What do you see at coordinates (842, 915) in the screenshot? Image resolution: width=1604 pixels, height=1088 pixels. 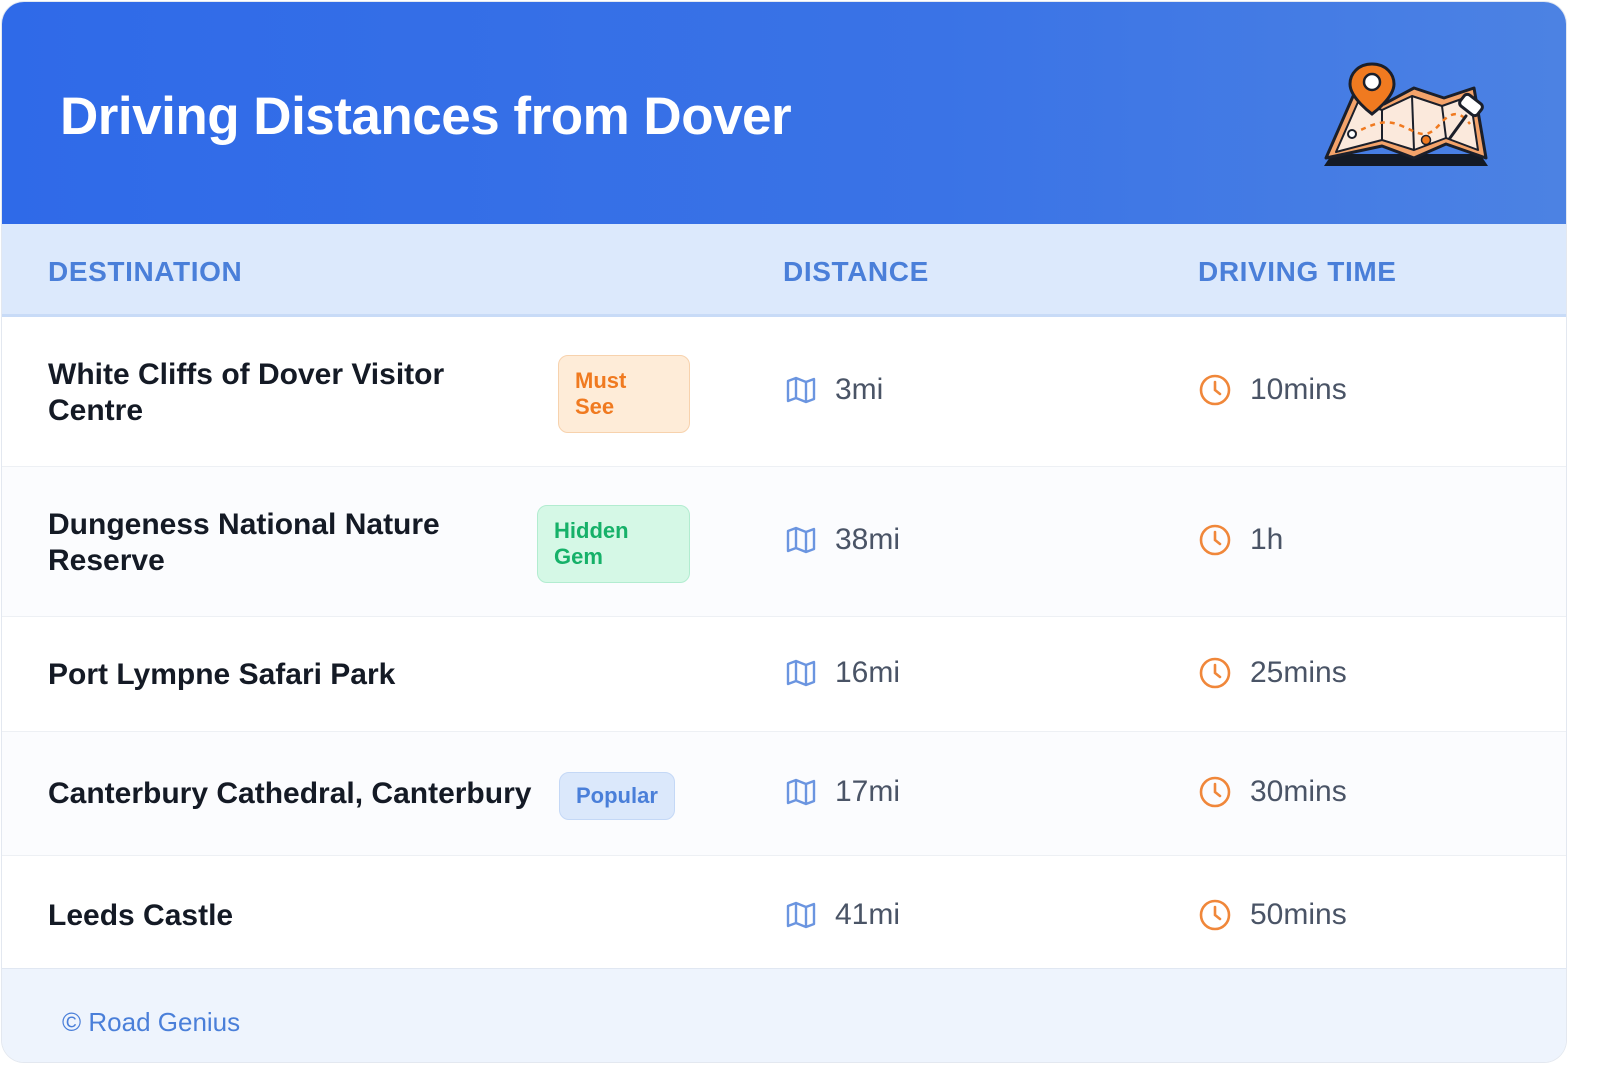 I see `distance-cell: 41mi` at bounding box center [842, 915].